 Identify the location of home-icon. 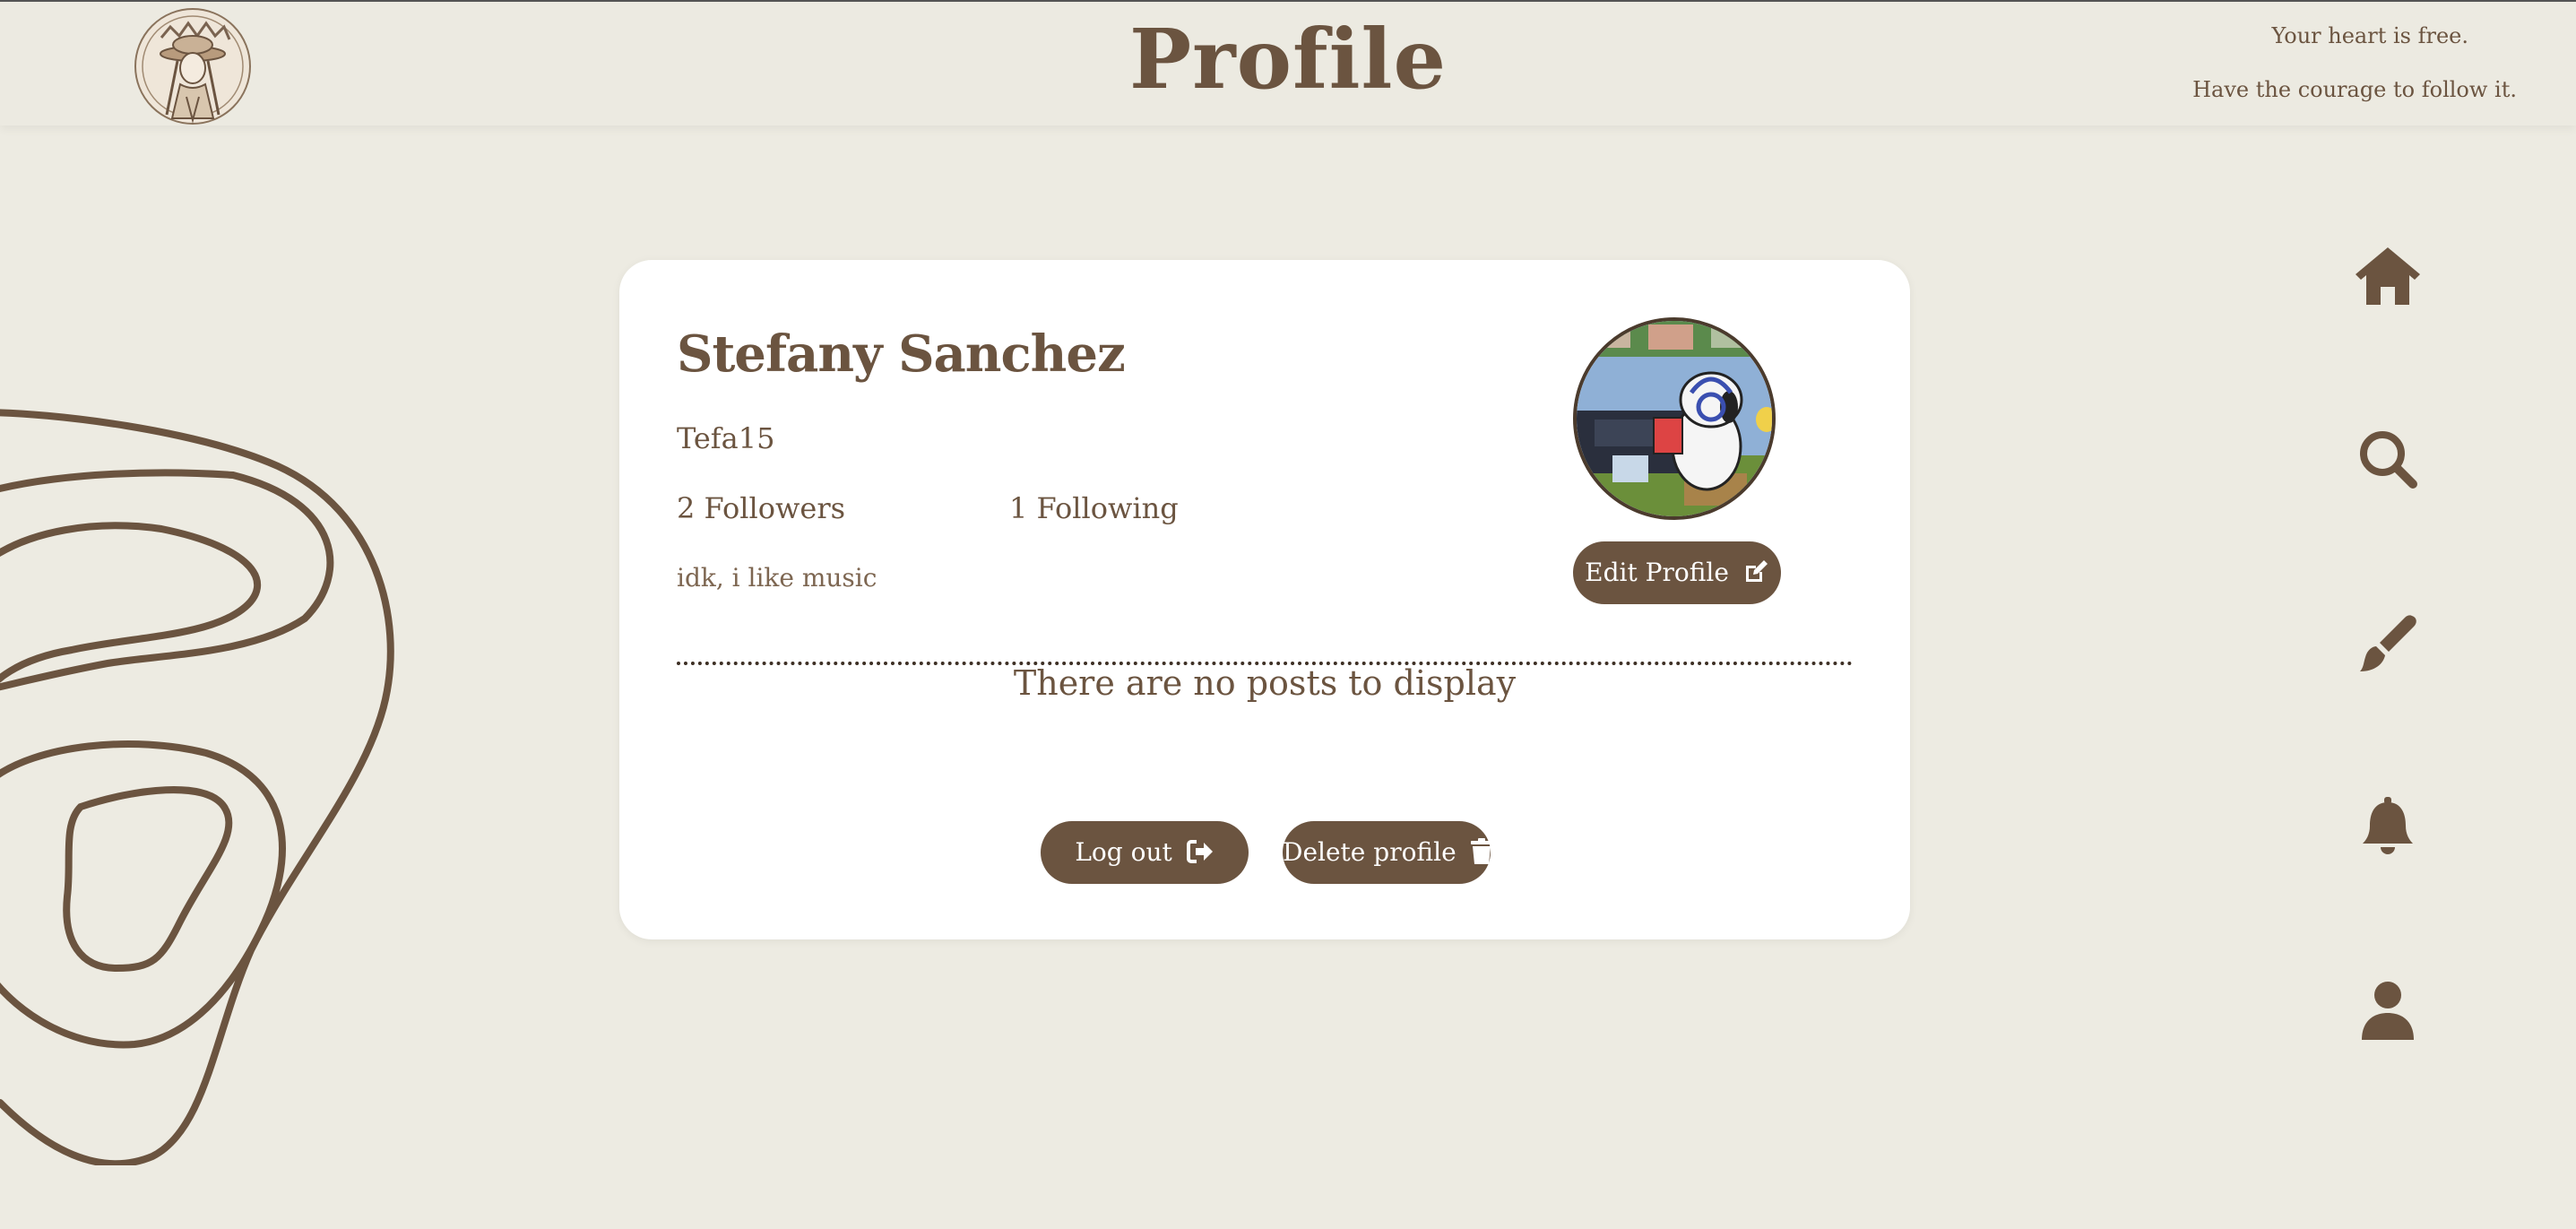
(2388, 276).